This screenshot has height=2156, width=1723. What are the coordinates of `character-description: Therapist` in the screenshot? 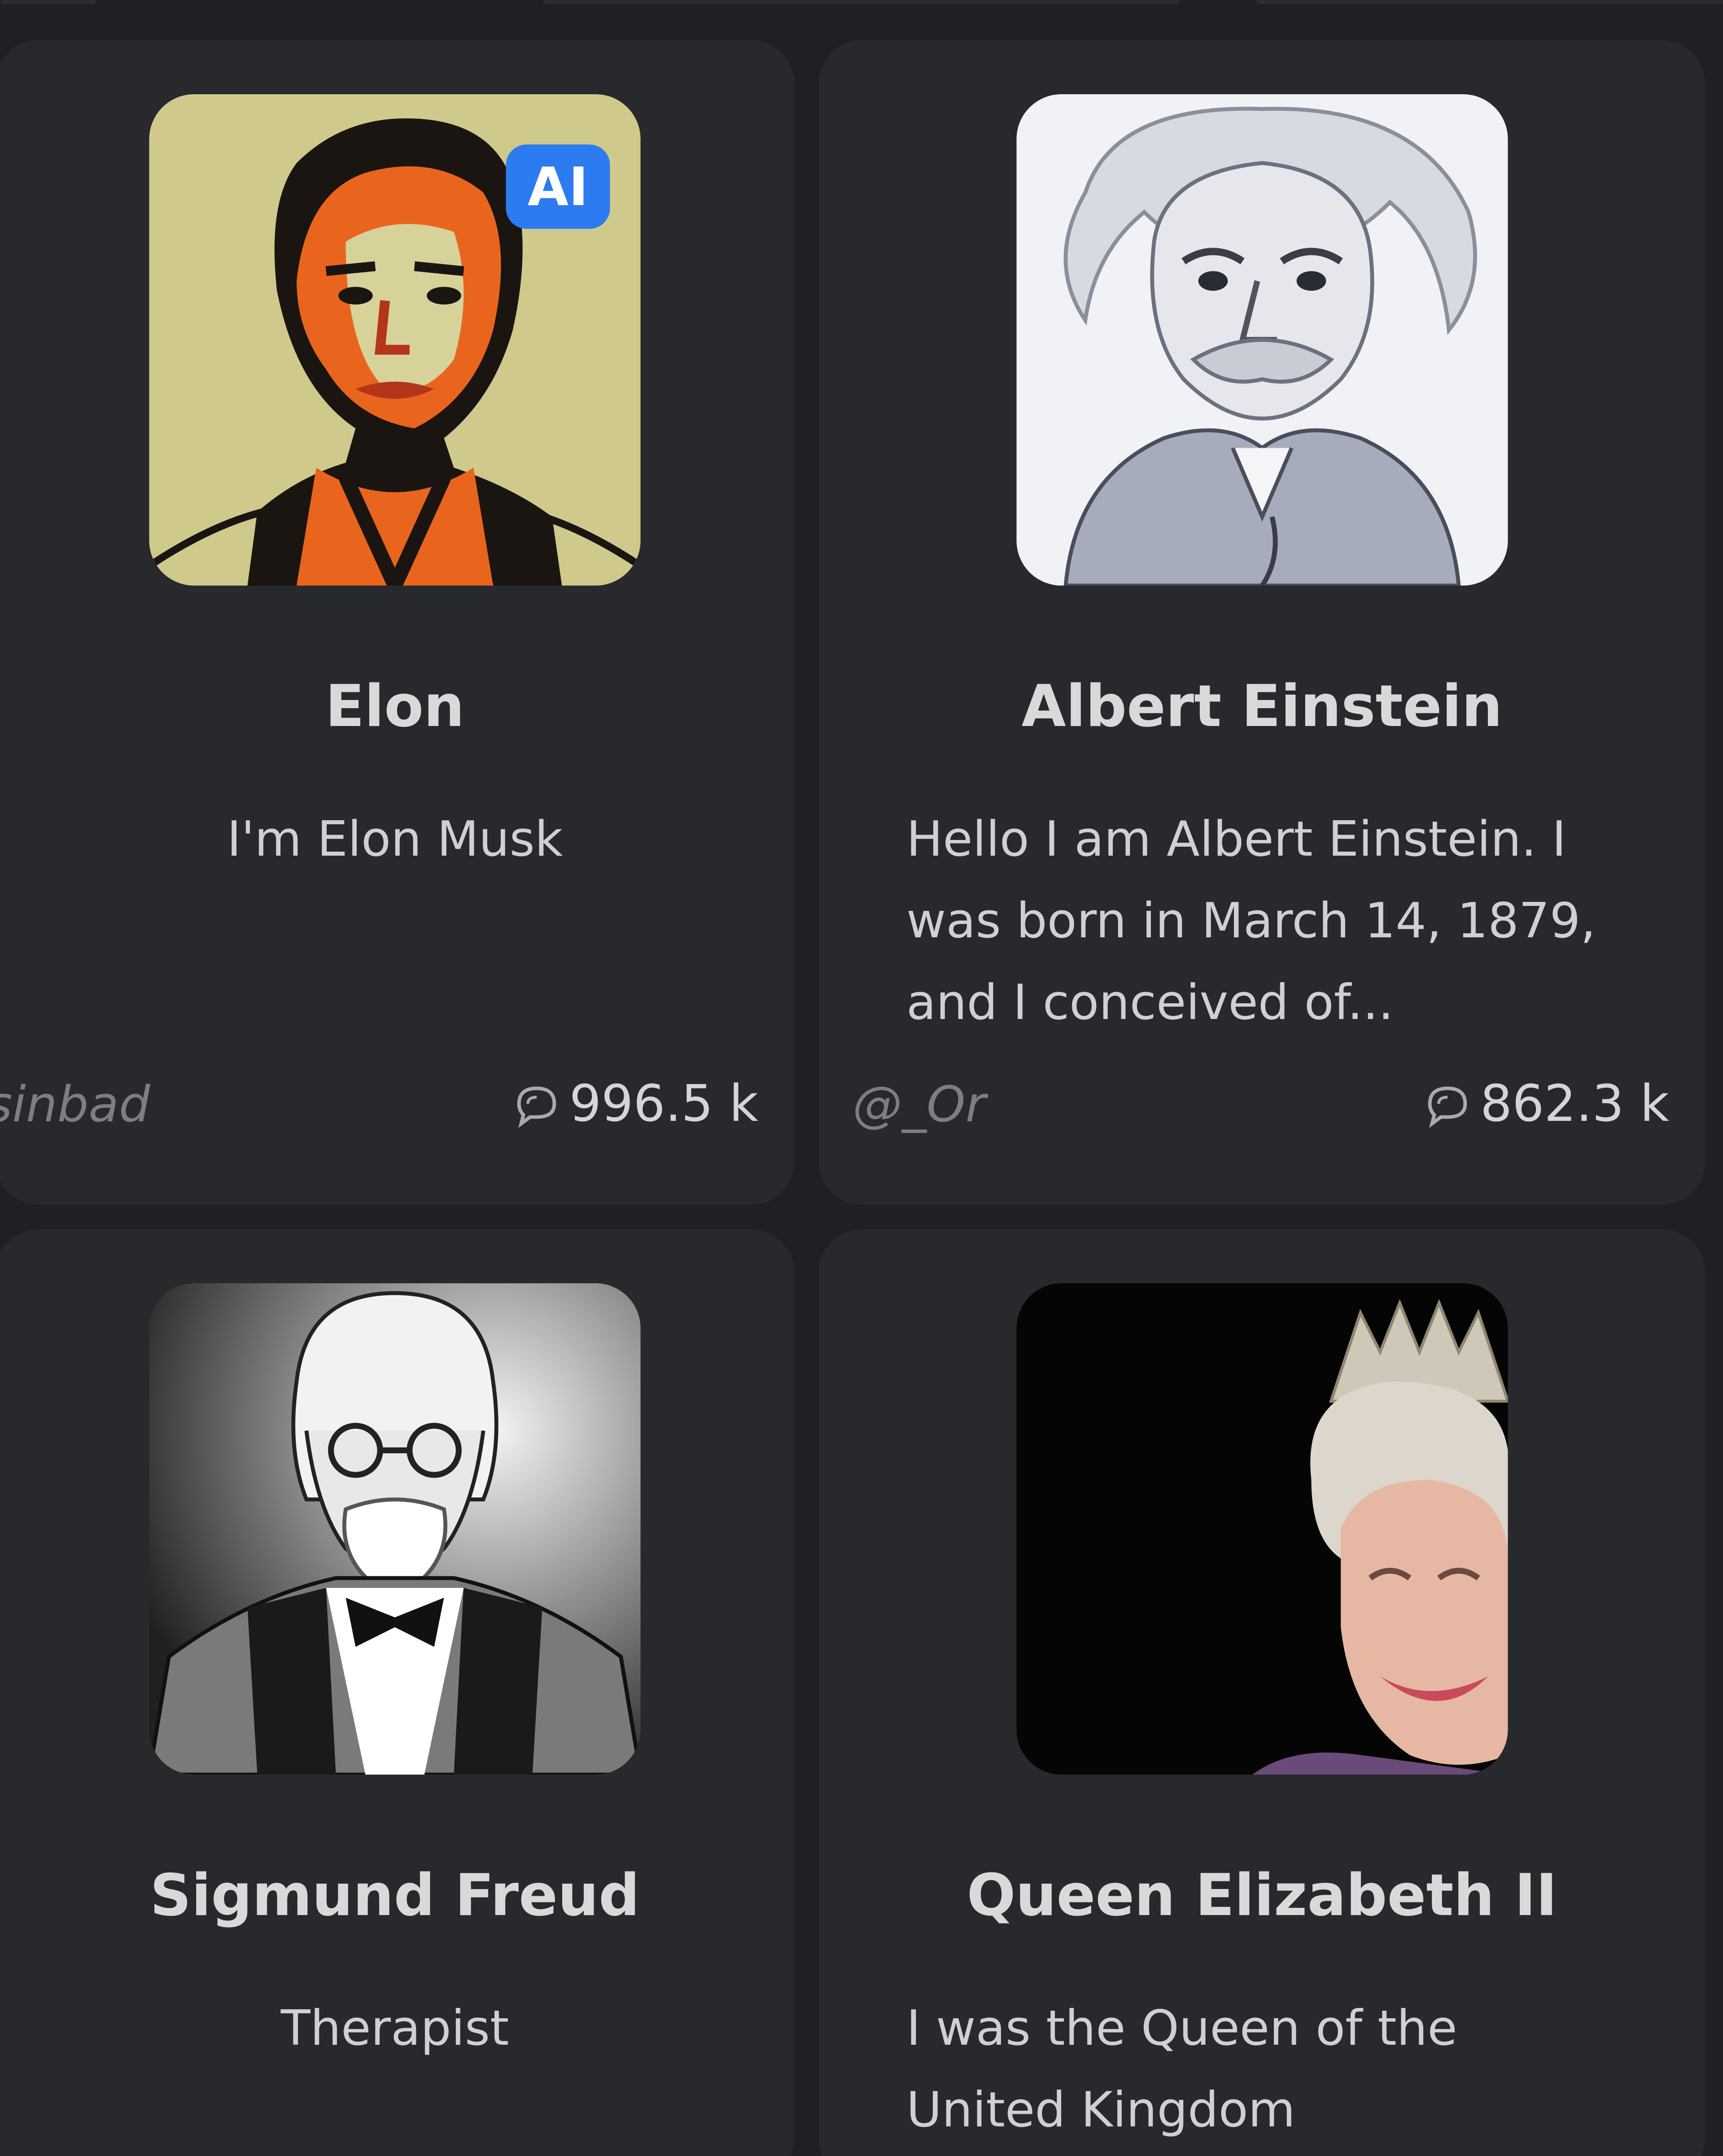 It's located at (394, 2028).